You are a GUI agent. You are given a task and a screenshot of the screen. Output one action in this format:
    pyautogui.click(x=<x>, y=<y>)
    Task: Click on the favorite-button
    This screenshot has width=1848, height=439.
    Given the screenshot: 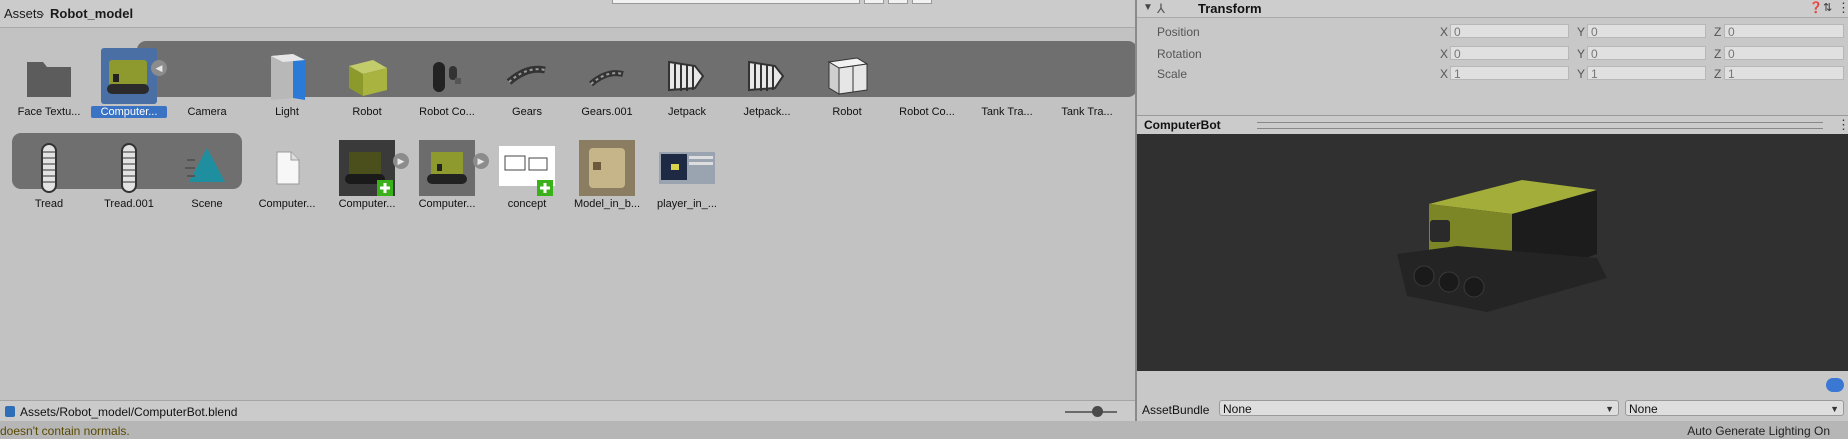 What is the action you would take?
    pyautogui.click(x=922, y=2)
    